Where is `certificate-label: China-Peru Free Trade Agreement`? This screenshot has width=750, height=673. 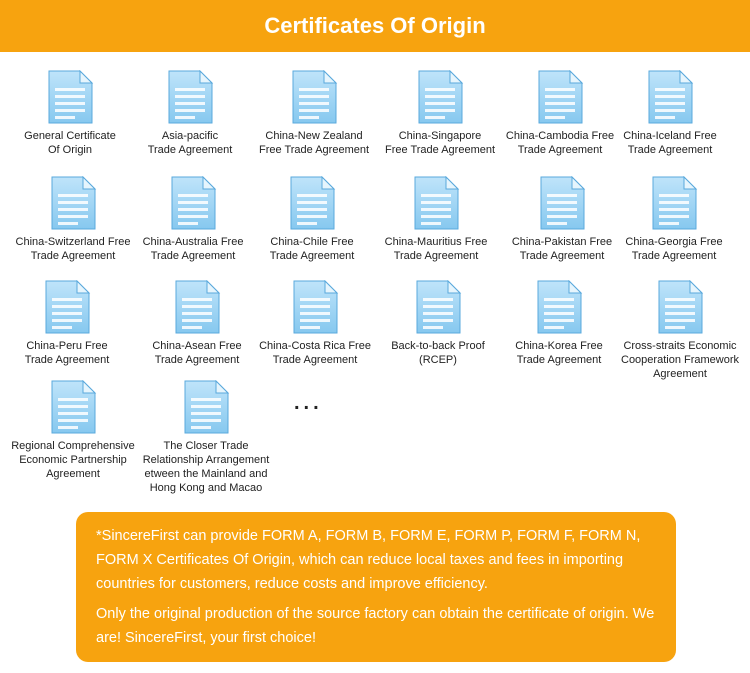 certificate-label: China-Peru Free Trade Agreement is located at coordinates (67, 353).